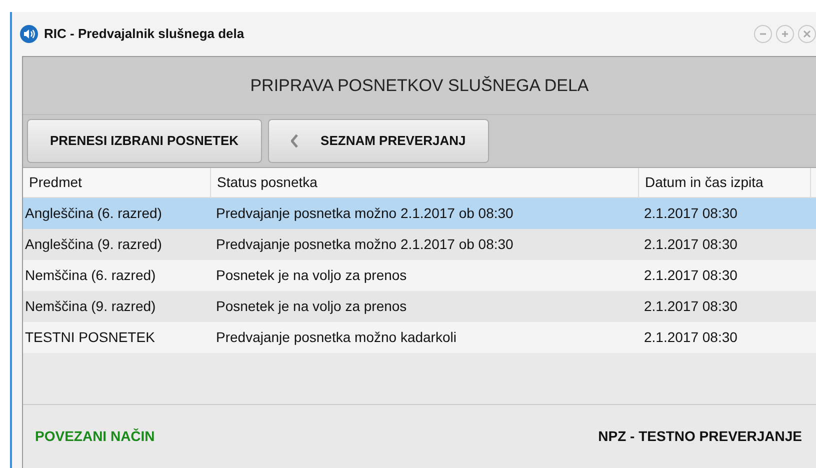 Image resolution: width=816 pixels, height=468 pixels. Describe the element at coordinates (725, 182) in the screenshot. I see `column-header: Datum in čas izpita` at that location.